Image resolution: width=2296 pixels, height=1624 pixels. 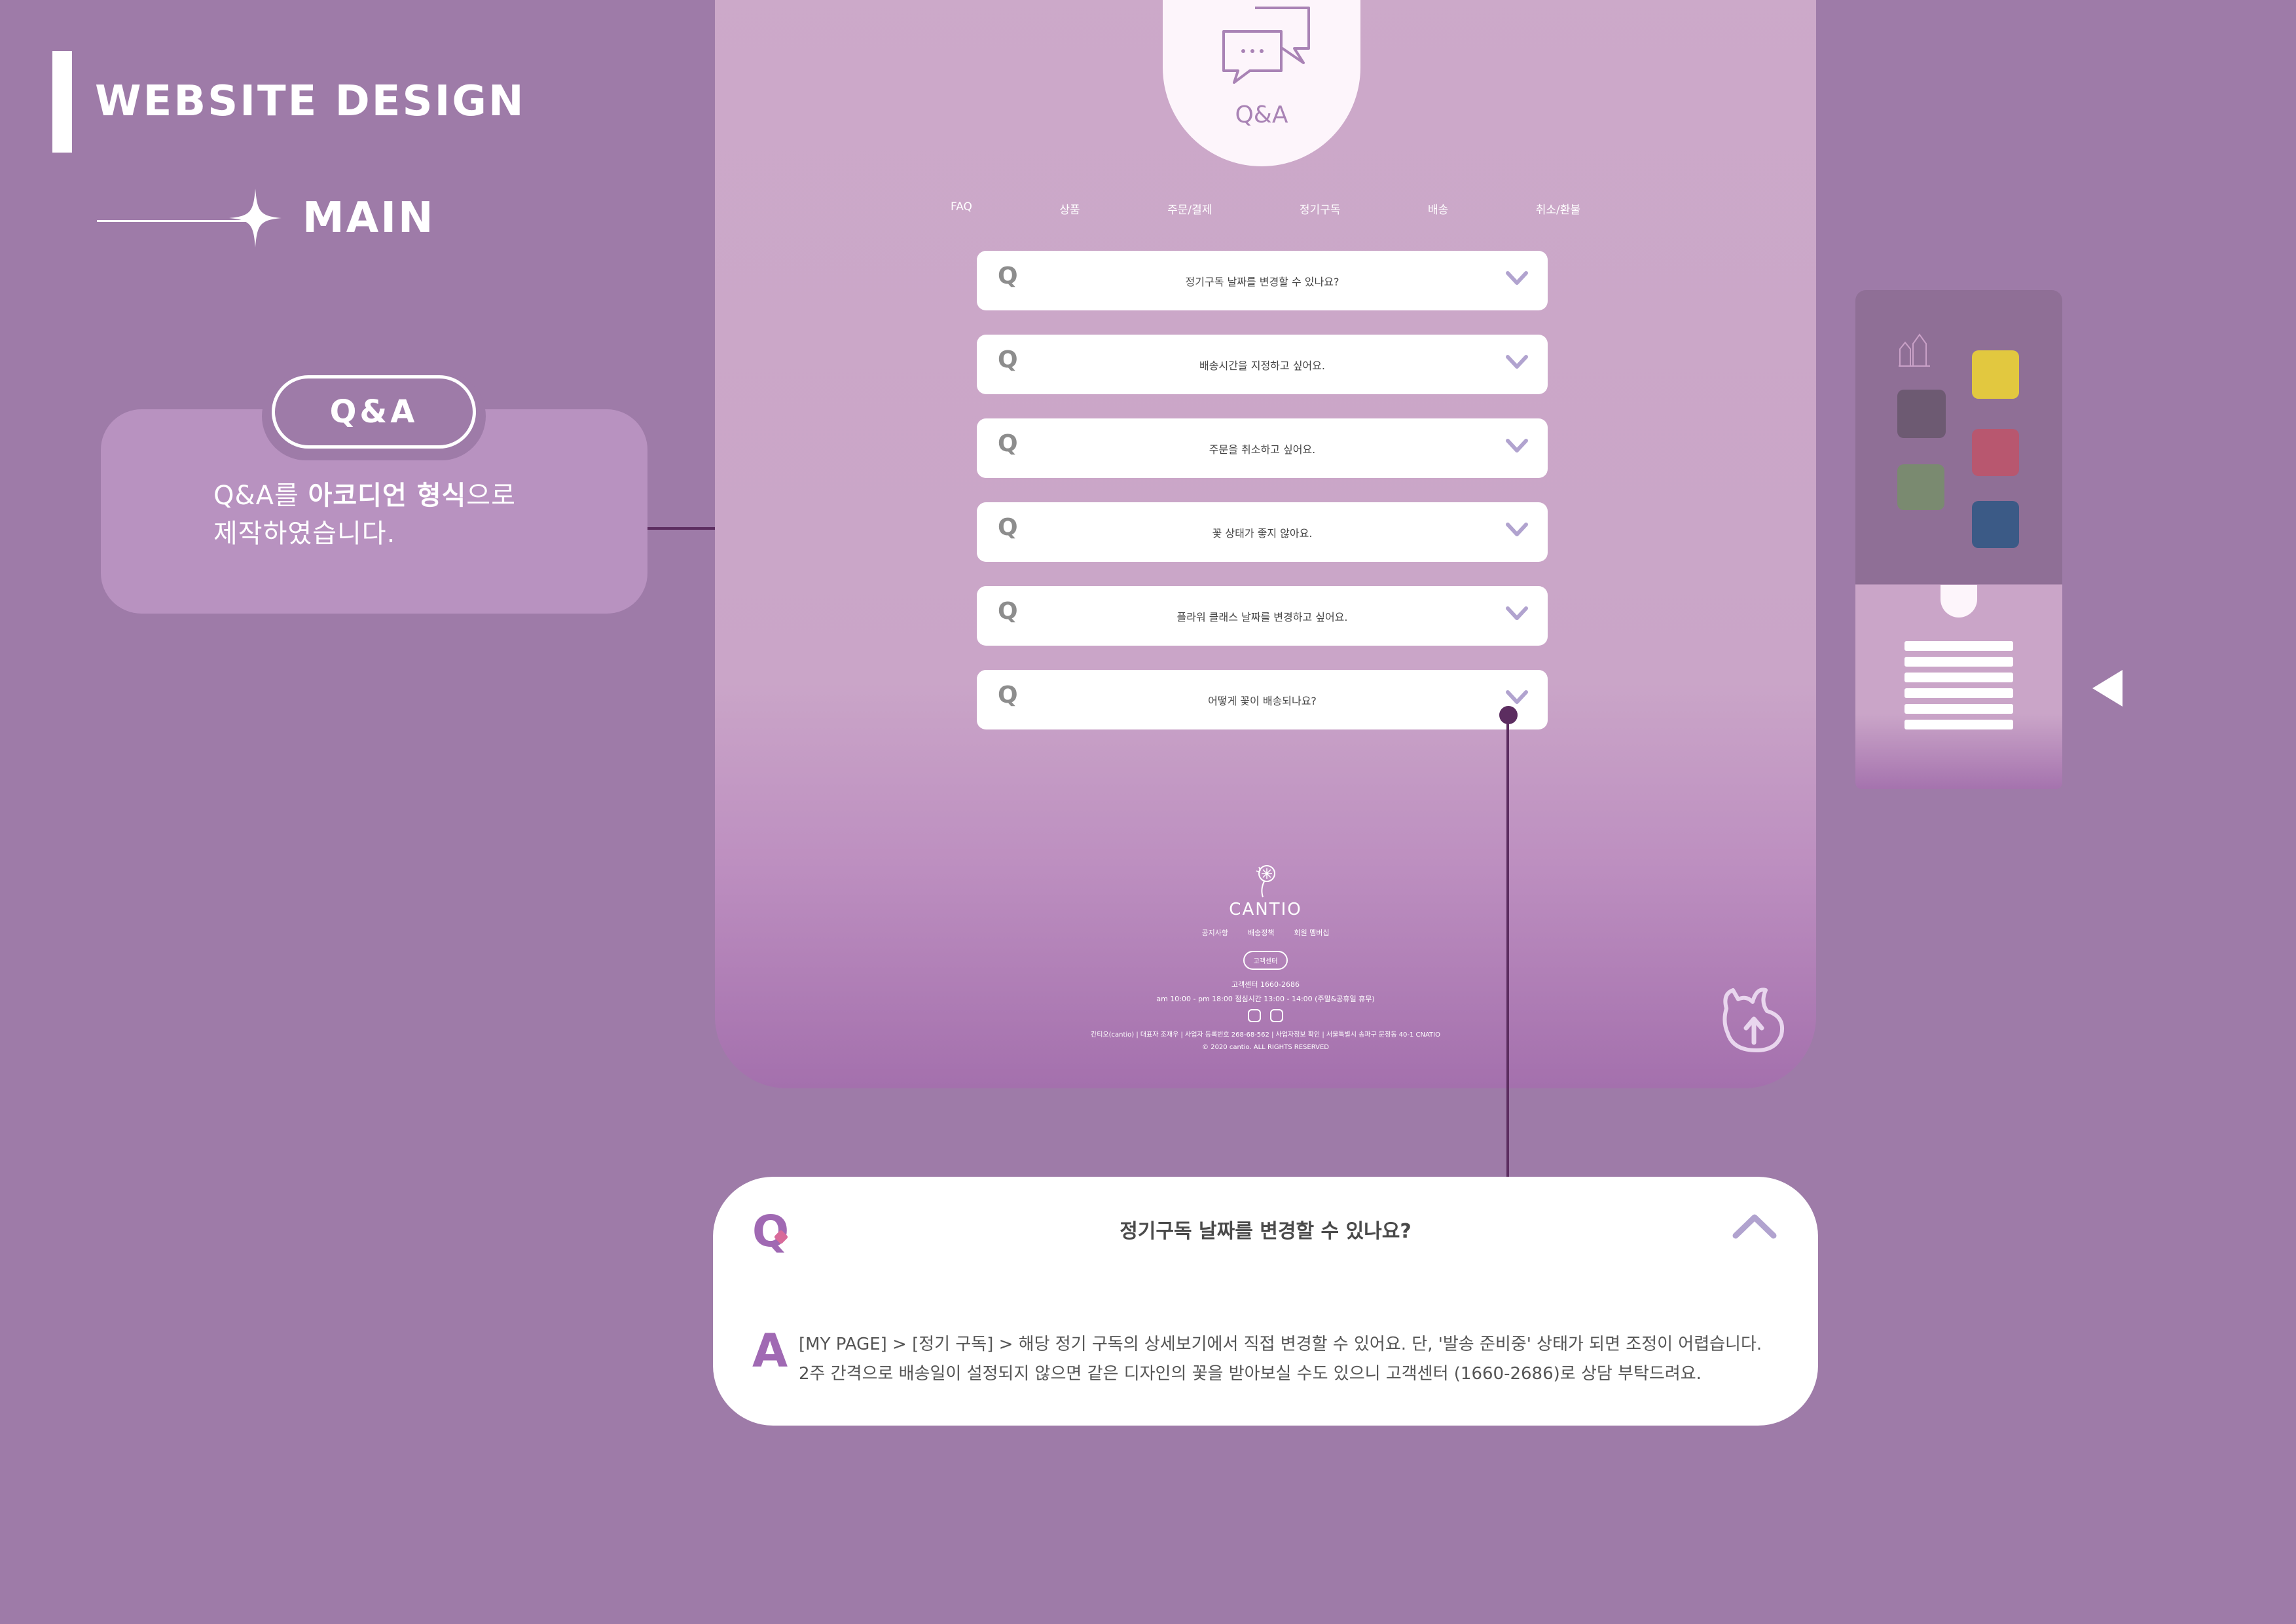 I want to click on faq-item: Q 주문을 취소하고 싶어요., so click(x=1262, y=448).